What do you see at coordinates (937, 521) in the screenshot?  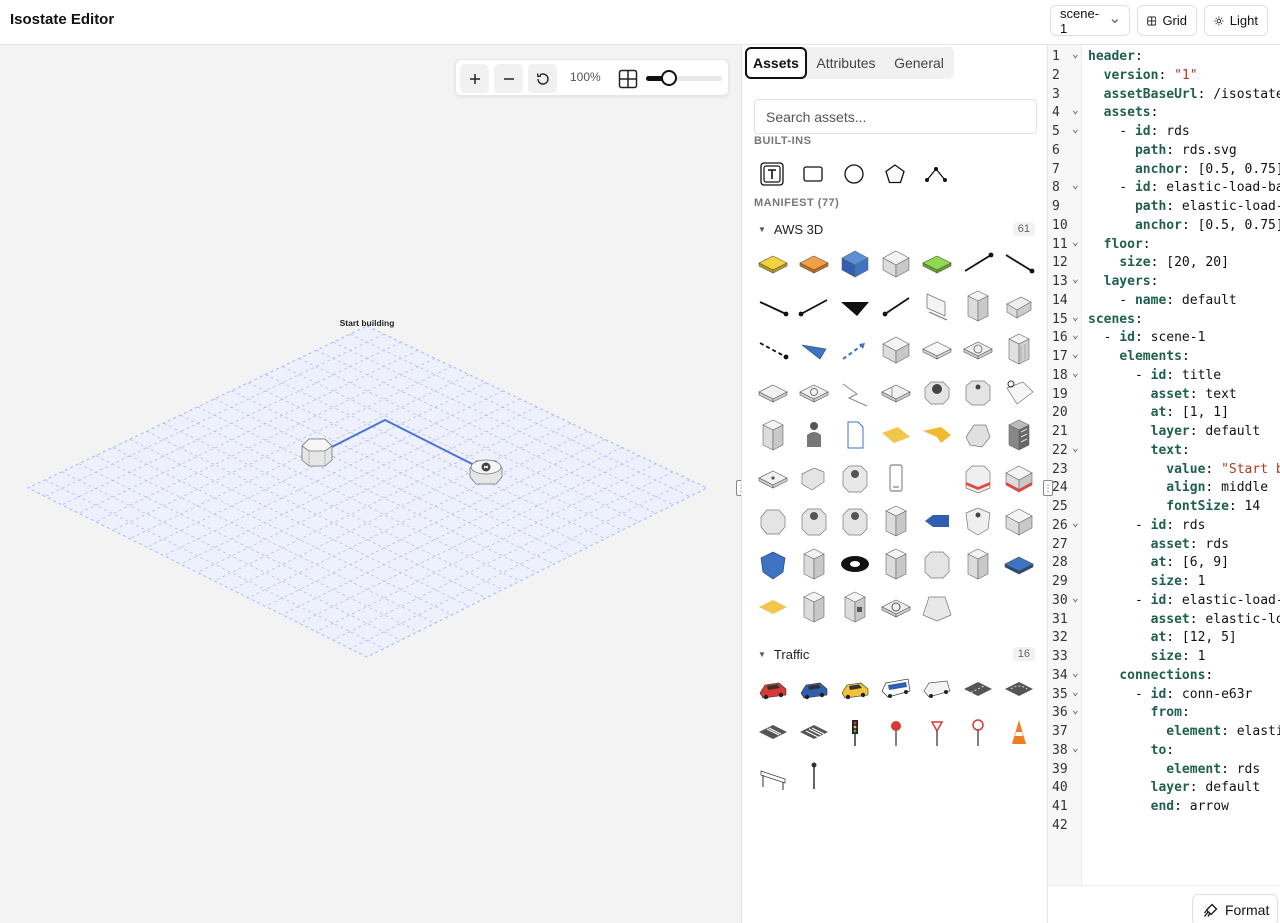 I see `blue-pentagon-icon` at bounding box center [937, 521].